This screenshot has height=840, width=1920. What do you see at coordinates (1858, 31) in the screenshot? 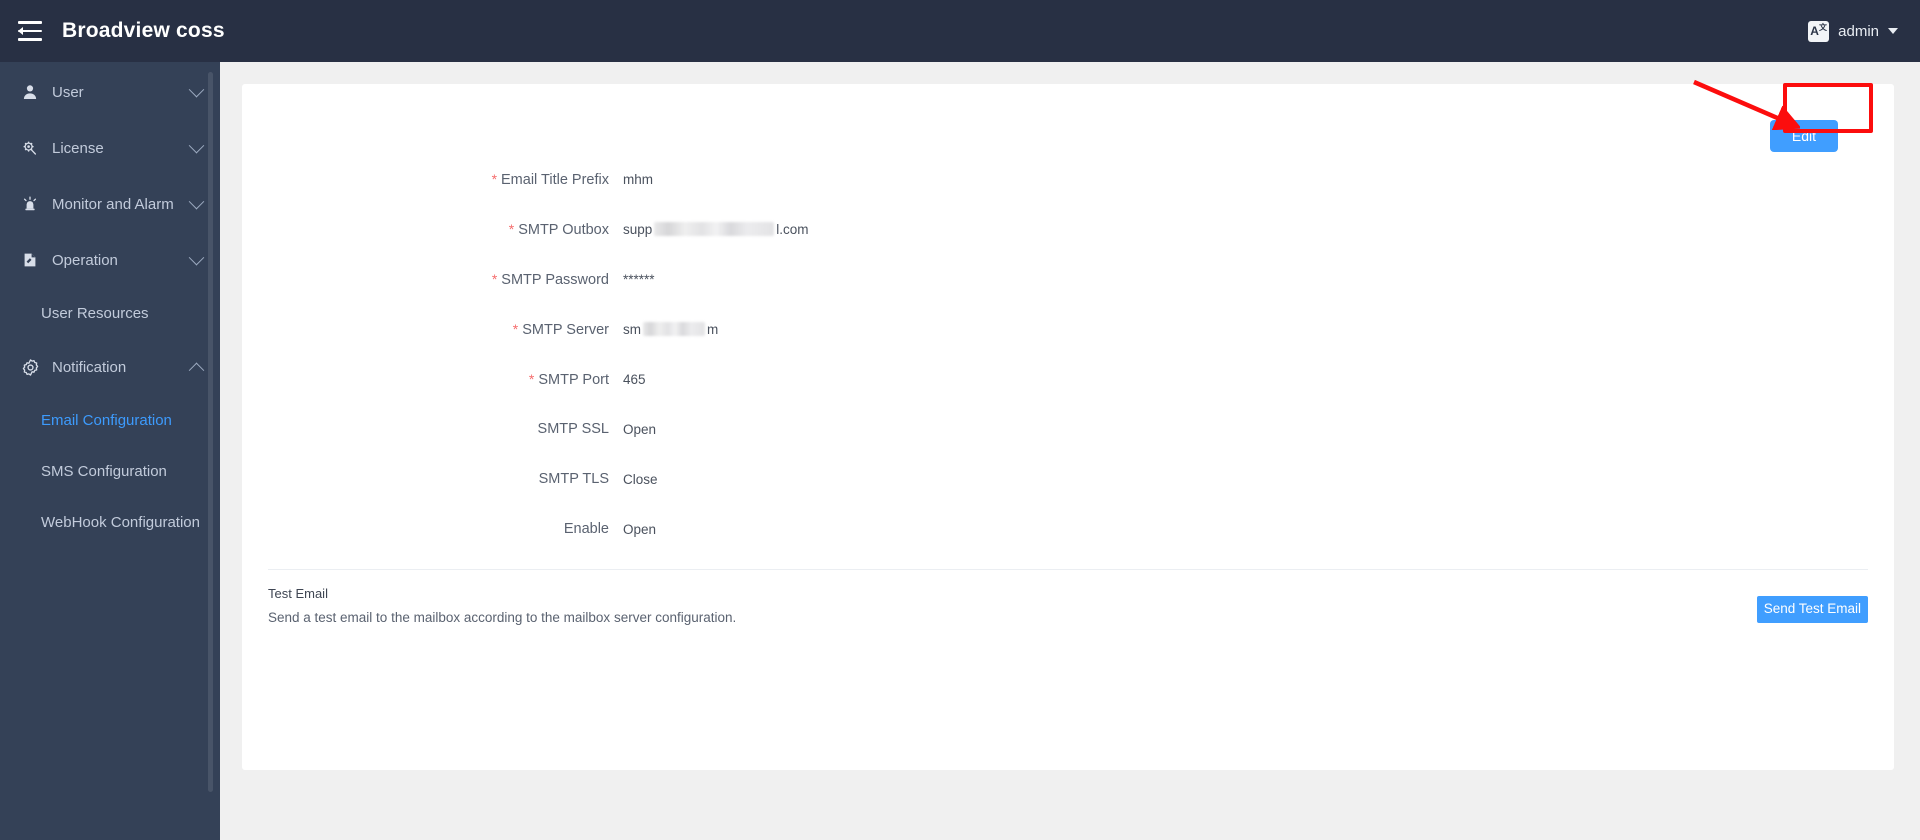
I see `user-menu-label: admin` at bounding box center [1858, 31].